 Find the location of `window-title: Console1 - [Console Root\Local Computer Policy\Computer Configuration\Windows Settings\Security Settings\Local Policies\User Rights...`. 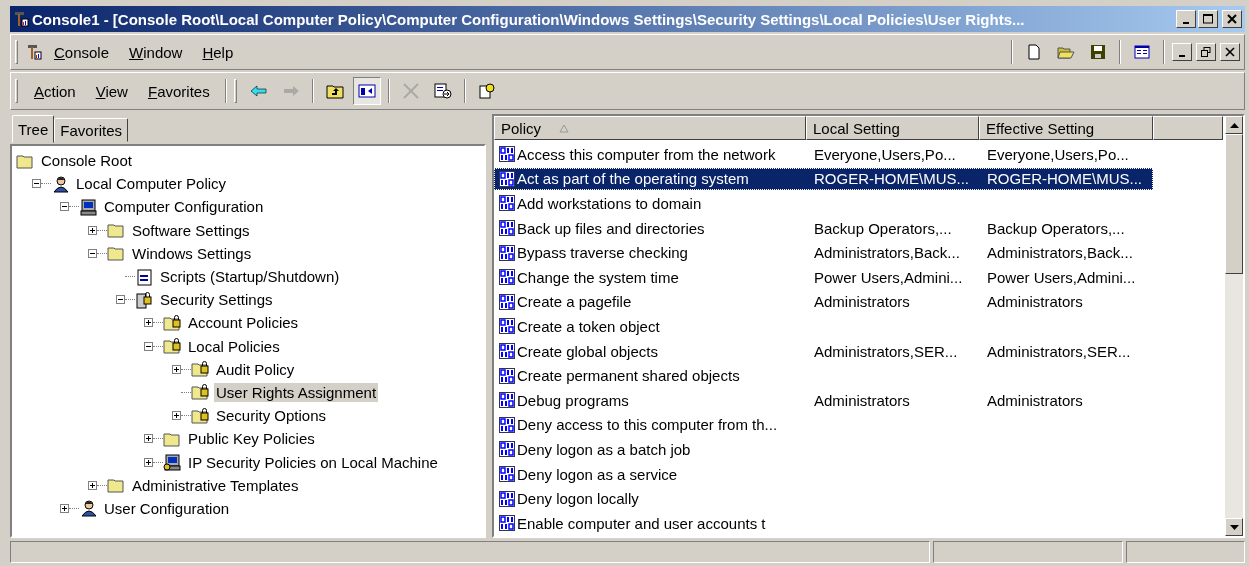

window-title: Console1 - [Console Root\Local Computer Policy\Computer Configuration\Windows Settings\Security Settings\Local Policies\User Rights... is located at coordinates (529, 19).